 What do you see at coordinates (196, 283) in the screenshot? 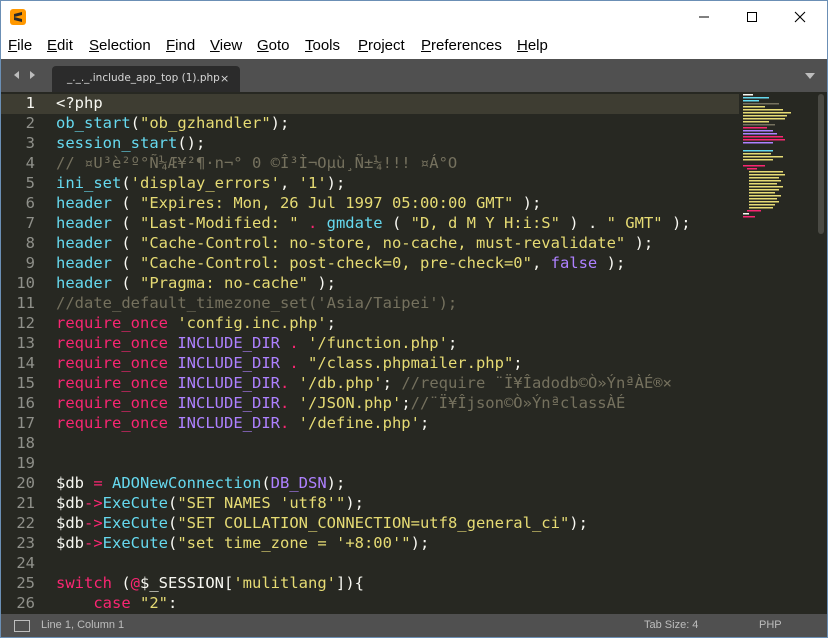
I see `code-line: header ( "Pragma: no-cache" );` at bounding box center [196, 283].